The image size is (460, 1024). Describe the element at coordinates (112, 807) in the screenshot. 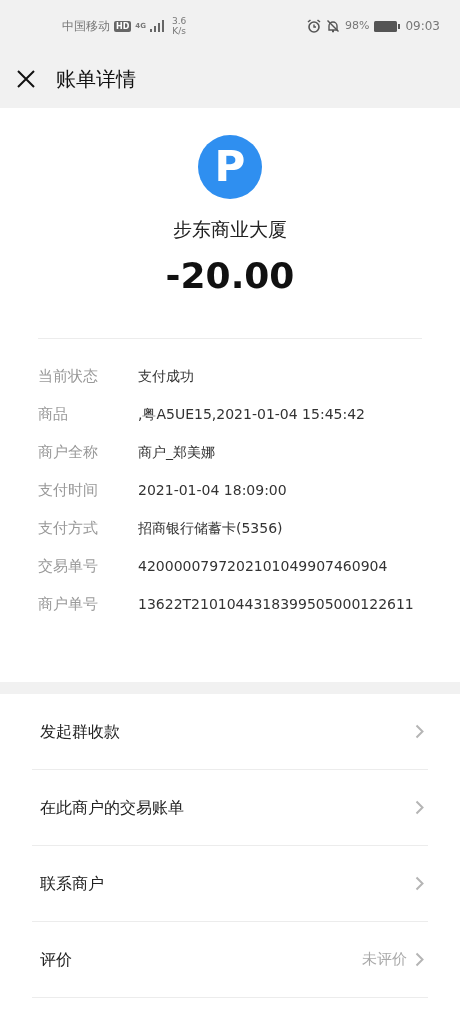

I see `action-label: 在此商户的交易账单` at that location.